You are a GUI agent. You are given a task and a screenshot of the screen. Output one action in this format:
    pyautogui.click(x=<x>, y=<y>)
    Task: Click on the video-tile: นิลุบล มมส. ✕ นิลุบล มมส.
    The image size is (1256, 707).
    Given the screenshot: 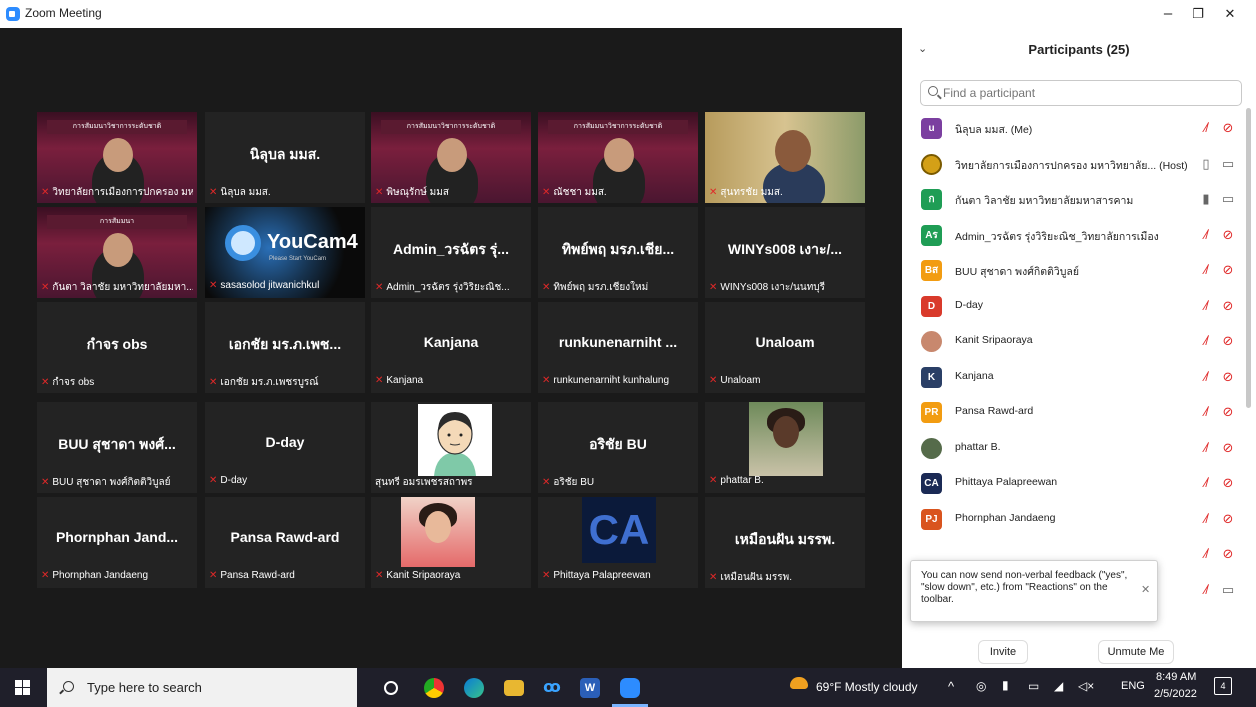 What is the action you would take?
    pyautogui.click(x=285, y=157)
    